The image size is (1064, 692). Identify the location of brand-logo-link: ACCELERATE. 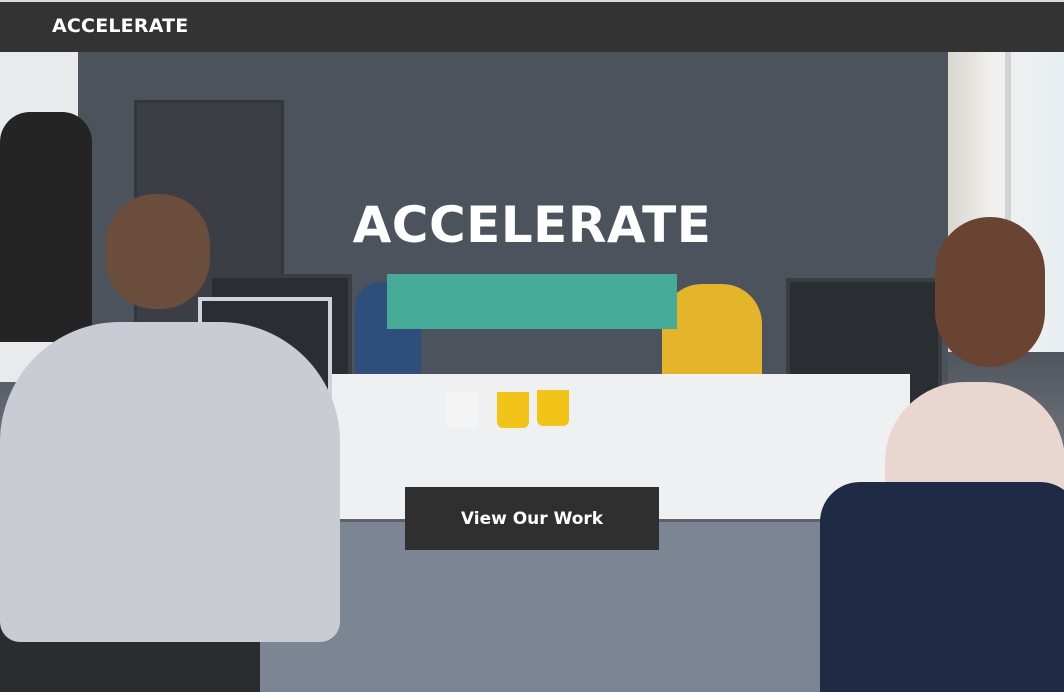
(120, 26).